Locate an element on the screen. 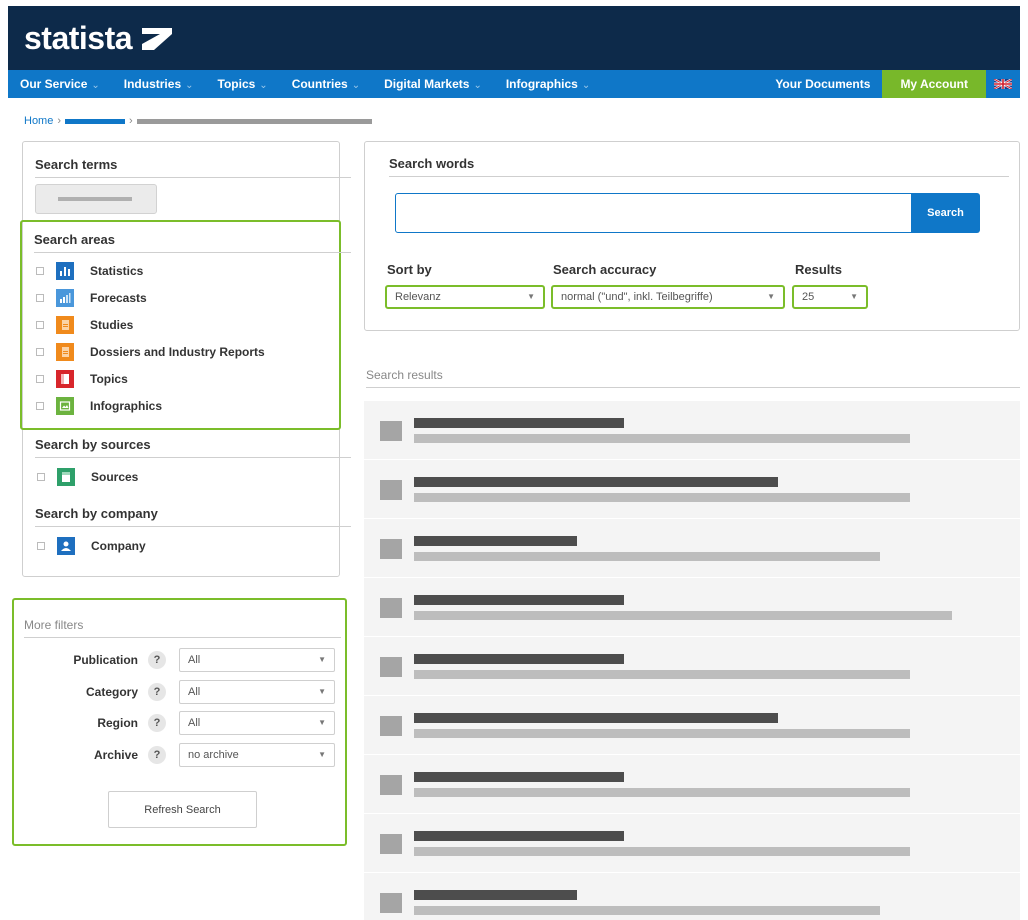 Image resolution: width=1028 pixels, height=920 pixels. nav-infographics: Infographics ⌄ is located at coordinates (548, 84).